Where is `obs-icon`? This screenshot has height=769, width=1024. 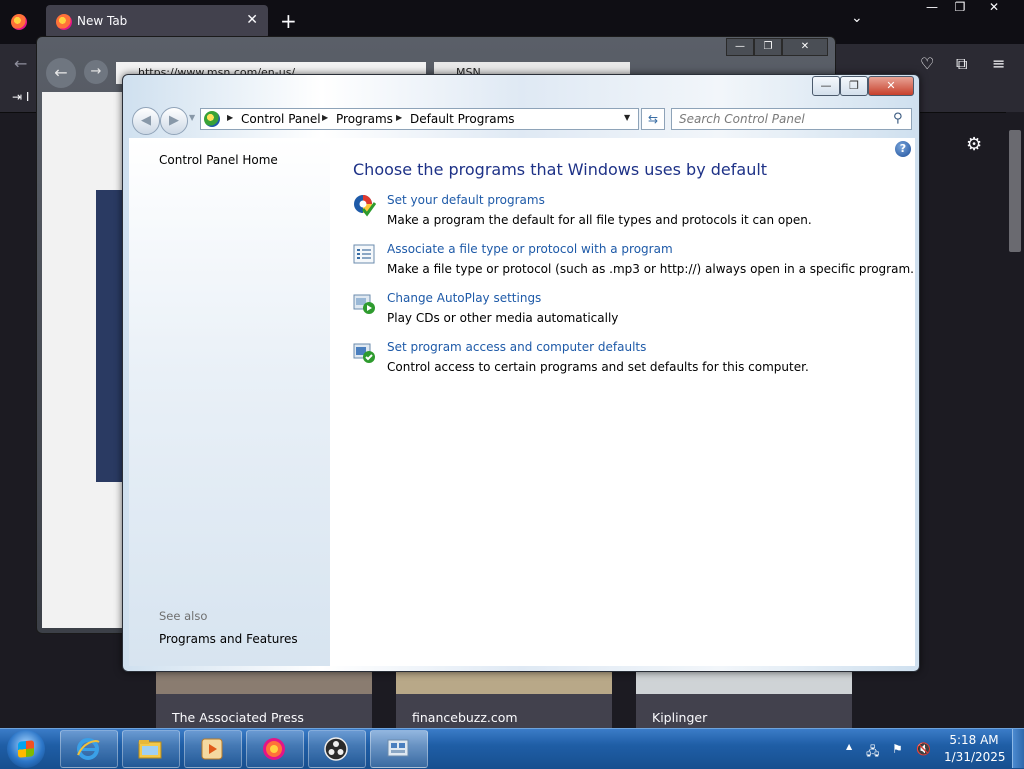
obs-icon is located at coordinates (336, 749).